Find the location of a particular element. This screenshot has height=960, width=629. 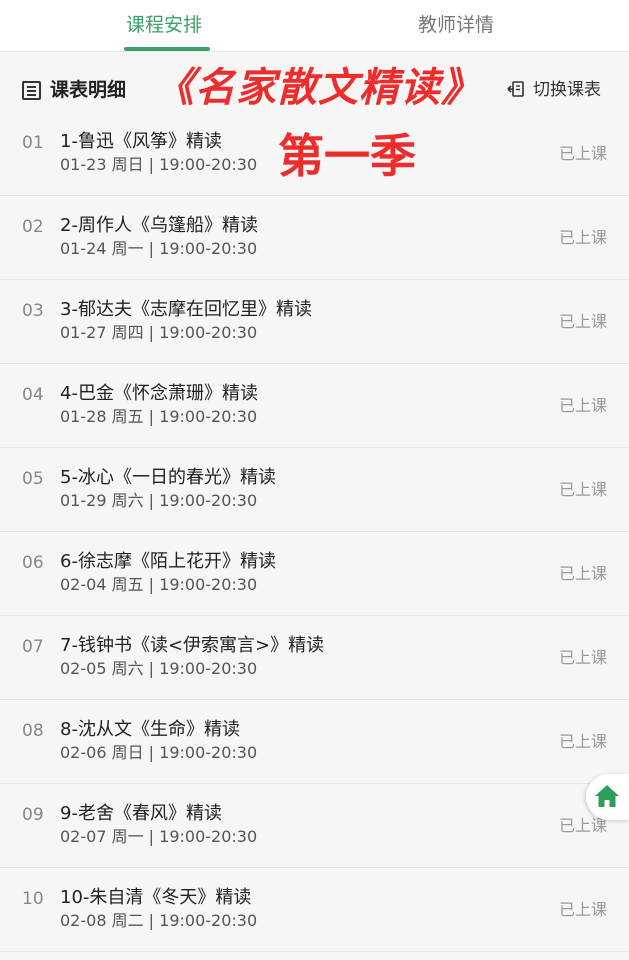

lesson-title: 2-周作人《乌篷船》精读 is located at coordinates (159, 225).